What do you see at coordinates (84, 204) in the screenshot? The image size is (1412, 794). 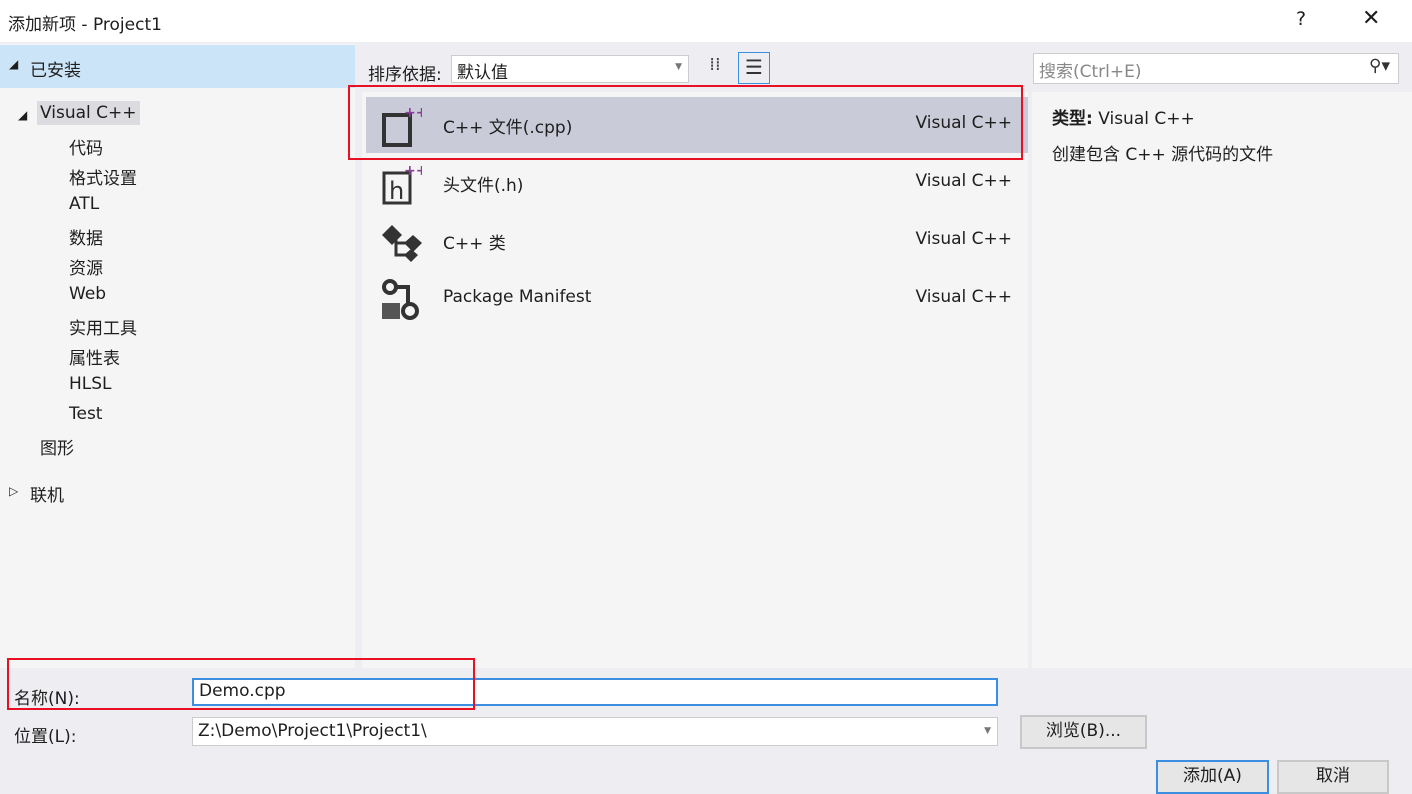 I see `tree-item-child: ATL` at bounding box center [84, 204].